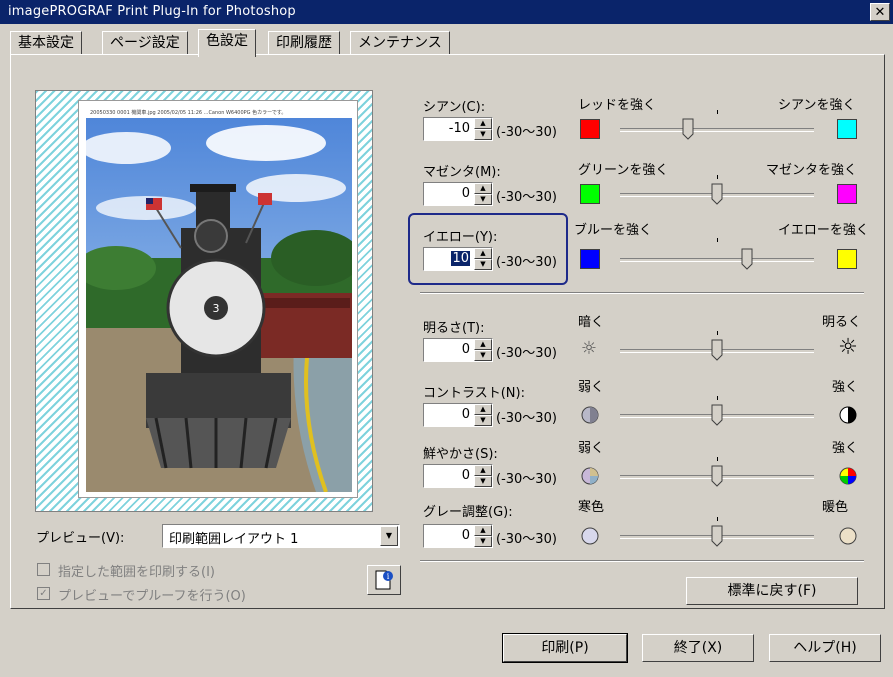  Describe the element at coordinates (216, 308) in the screenshot. I see `svg-text: 3` at that location.